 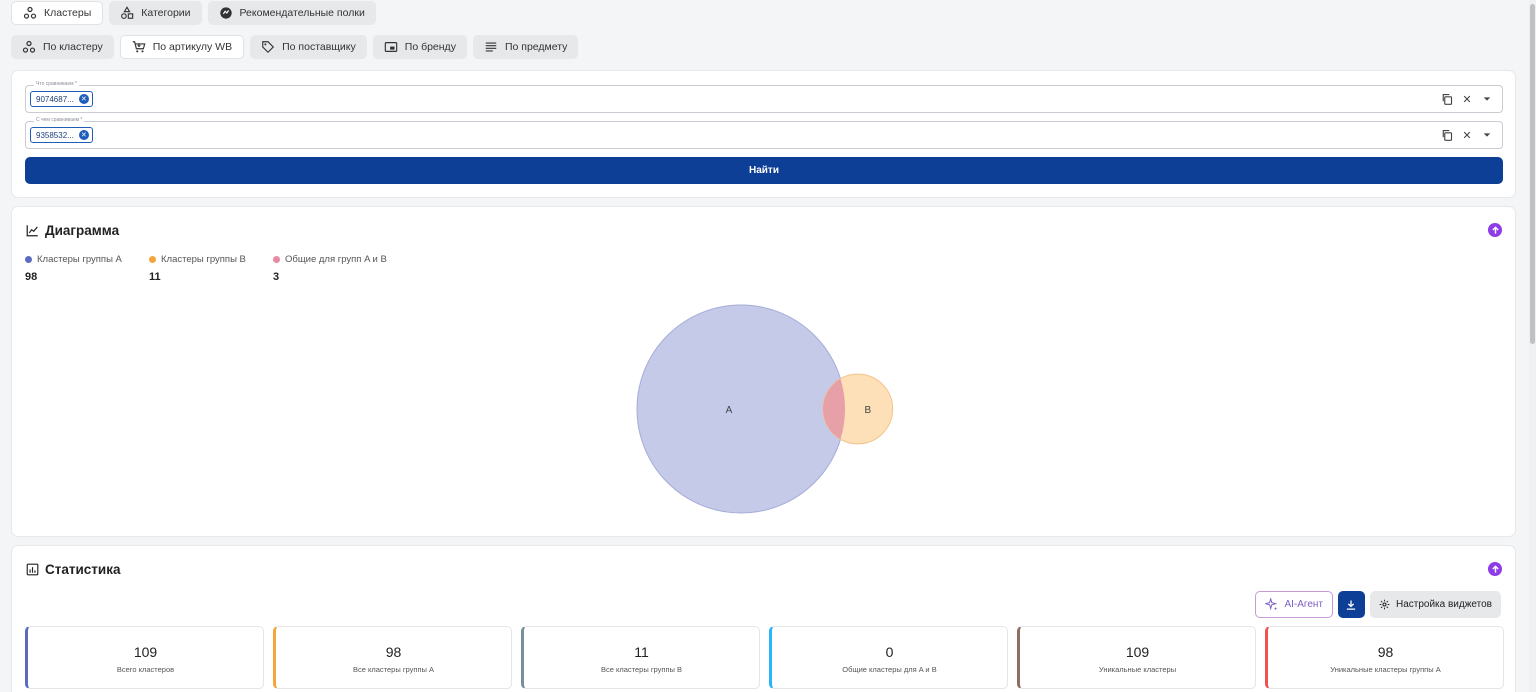 What do you see at coordinates (302, 13) in the screenshot?
I see `tab-label: Рекомендательные полки` at bounding box center [302, 13].